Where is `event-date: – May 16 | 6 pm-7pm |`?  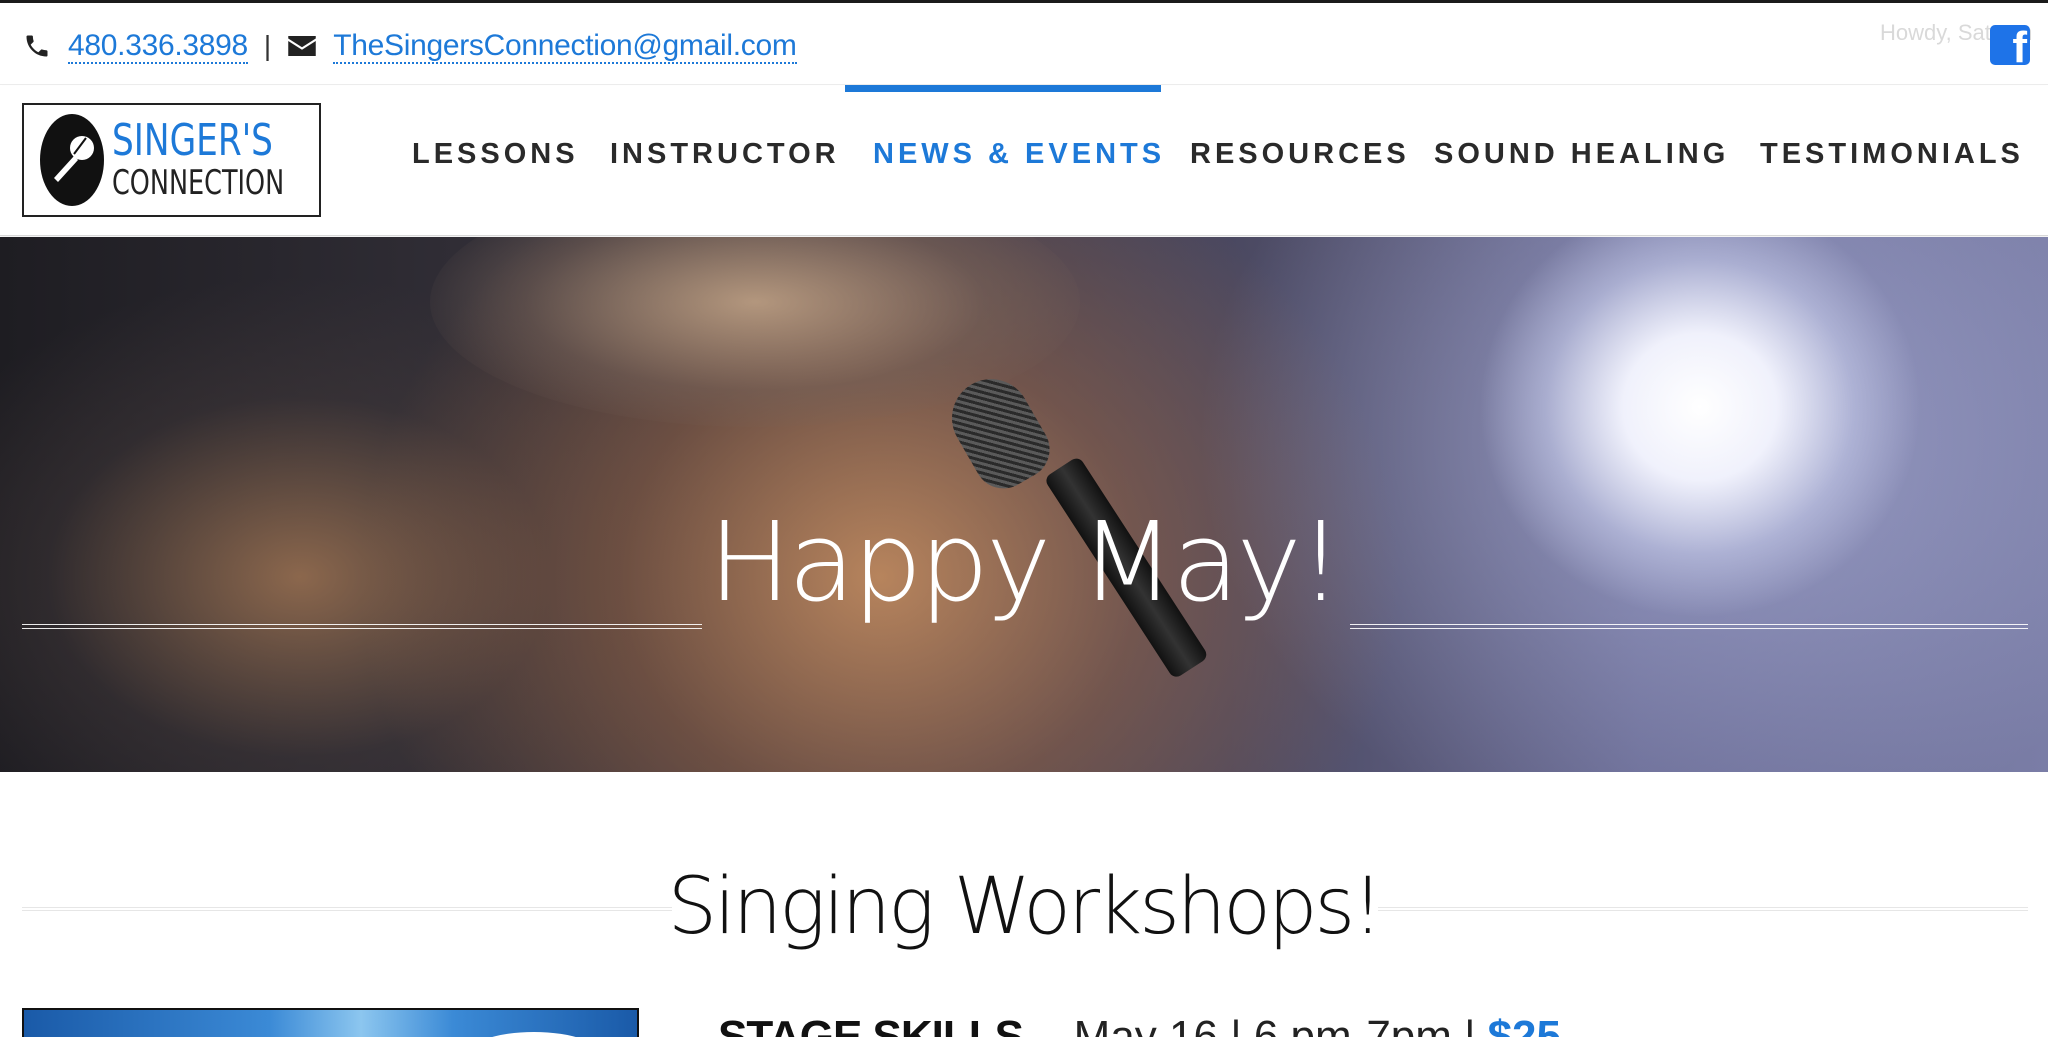 event-date: – May 16 | 6 pm-7pm | is located at coordinates (1256, 1024).